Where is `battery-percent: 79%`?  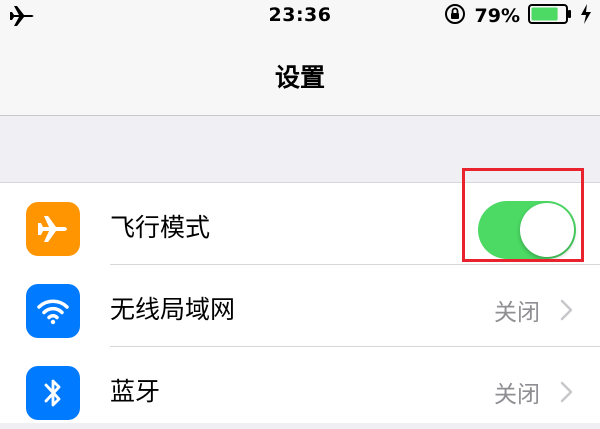
battery-percent: 79% is located at coordinates (497, 16).